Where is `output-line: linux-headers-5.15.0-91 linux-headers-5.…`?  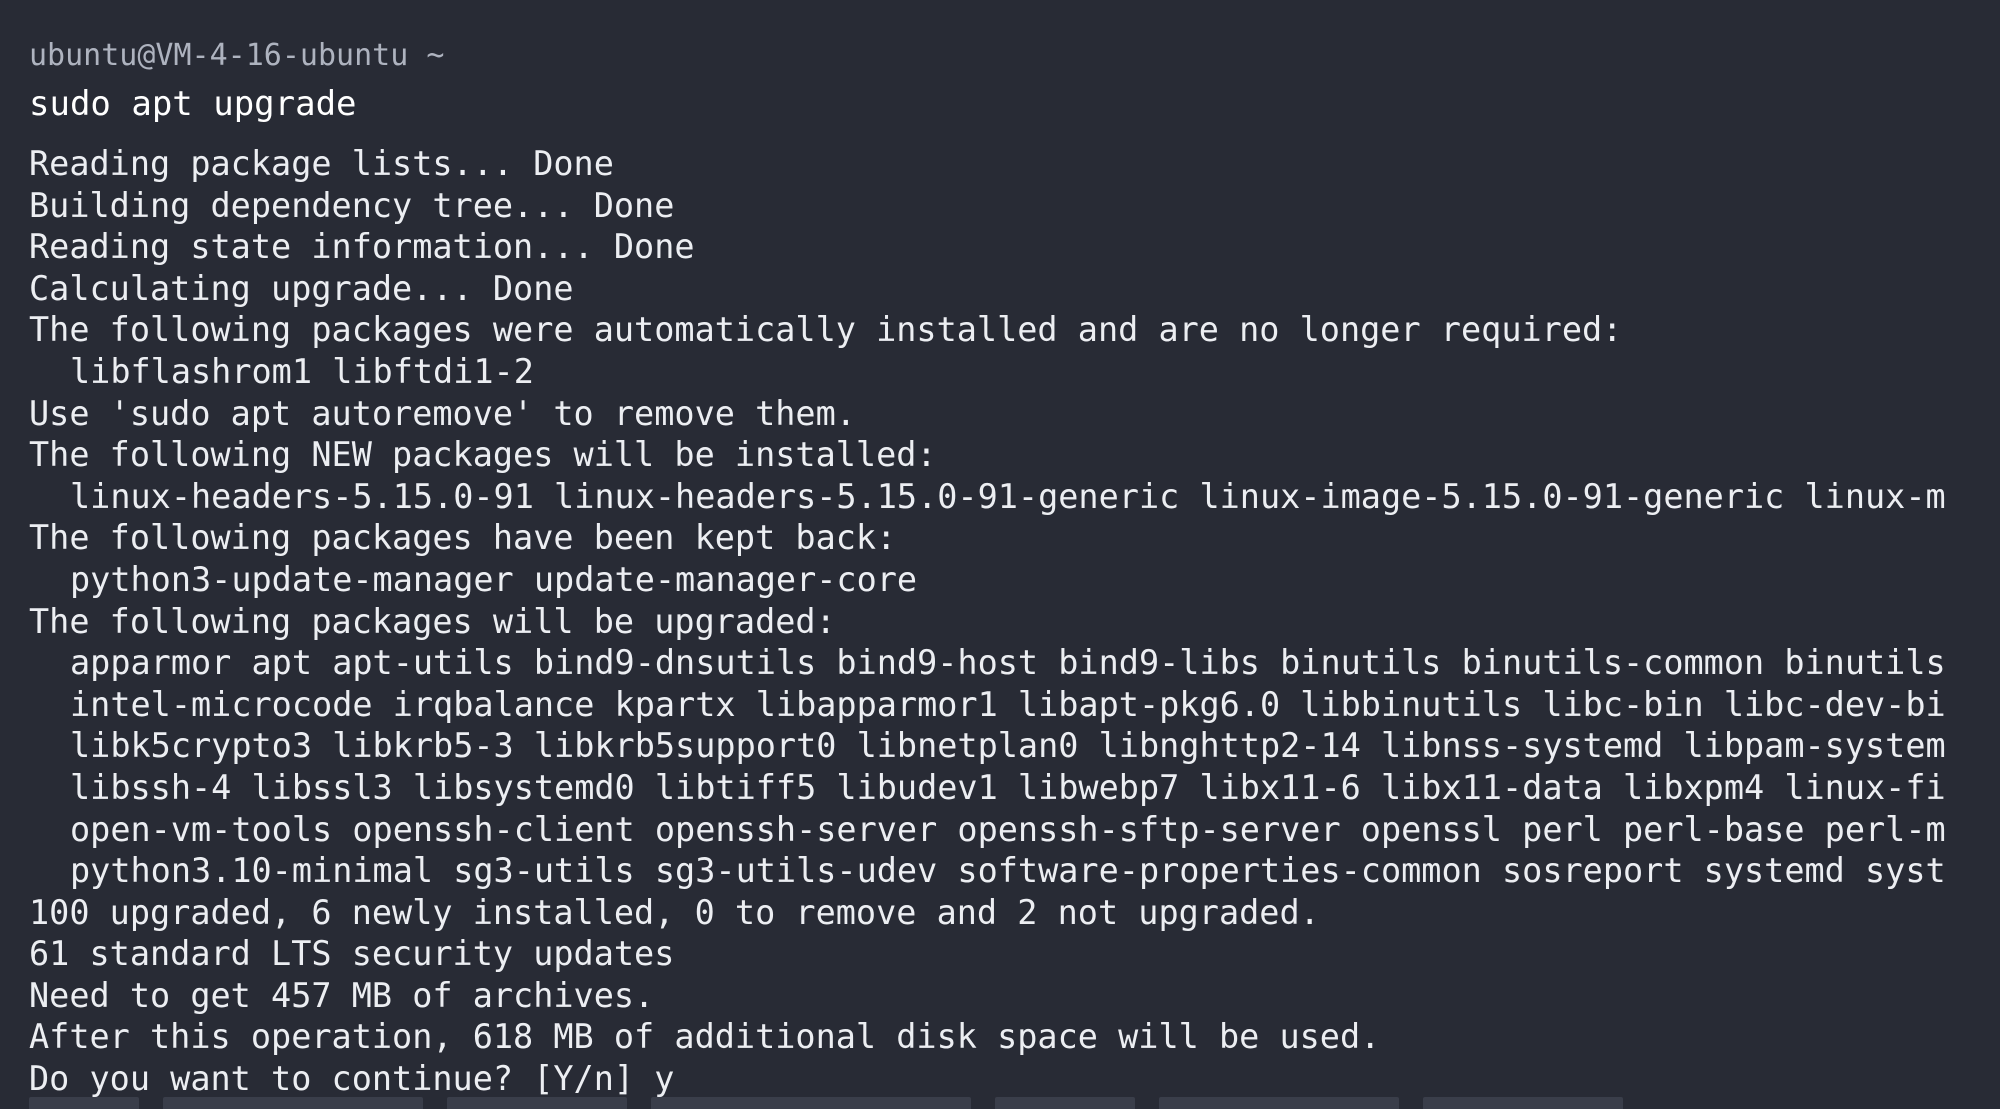 output-line: linux-headers-5.15.0-91 linux-headers-5.… is located at coordinates (1008, 496).